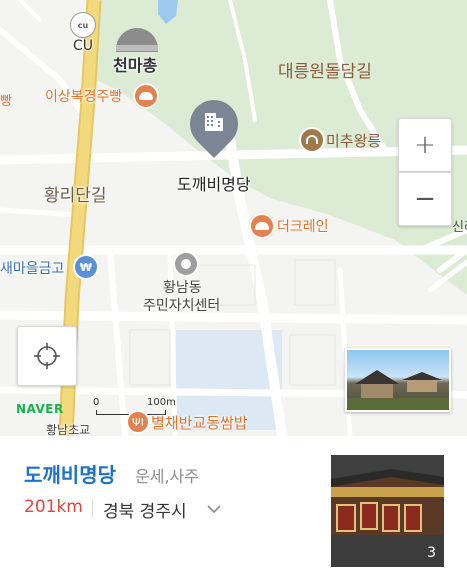 This screenshot has width=467, height=587. I want to click on place-photo: 3, so click(387, 511).